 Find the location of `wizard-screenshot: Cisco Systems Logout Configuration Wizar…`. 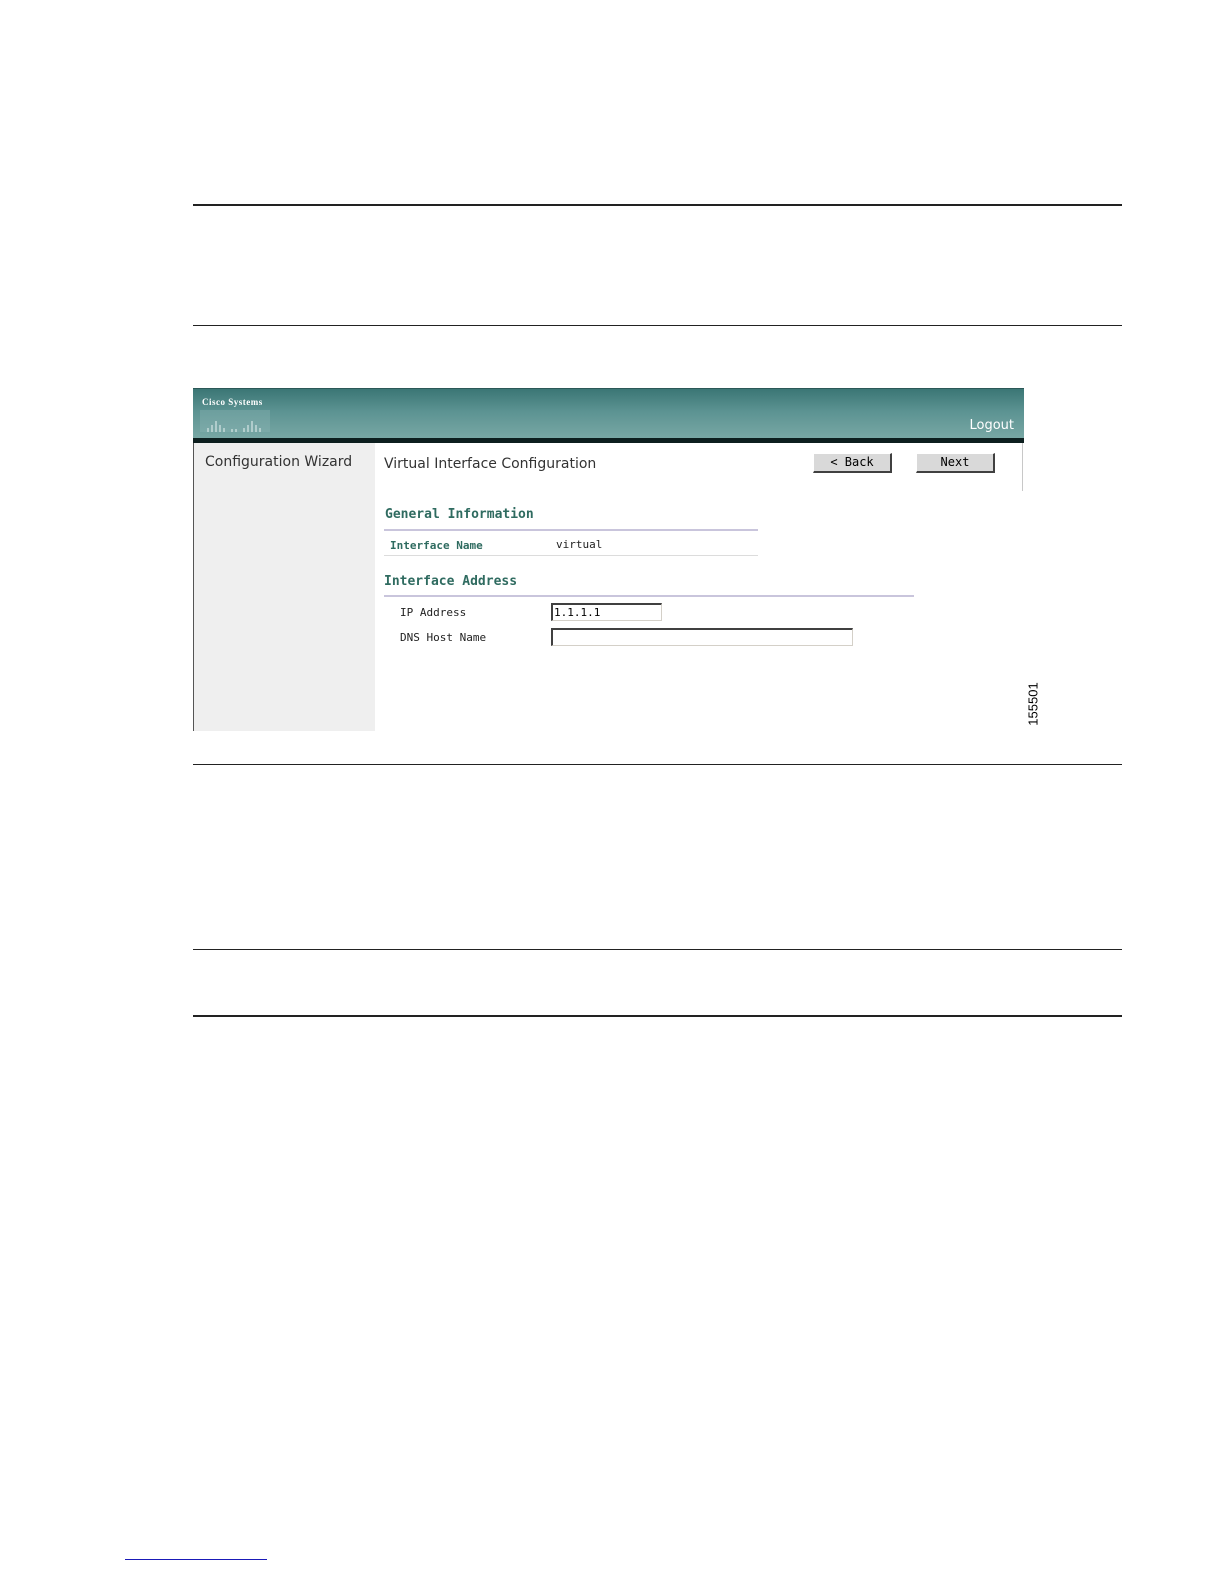

wizard-screenshot: Cisco Systems Logout Configuration Wizar… is located at coordinates (608, 559).